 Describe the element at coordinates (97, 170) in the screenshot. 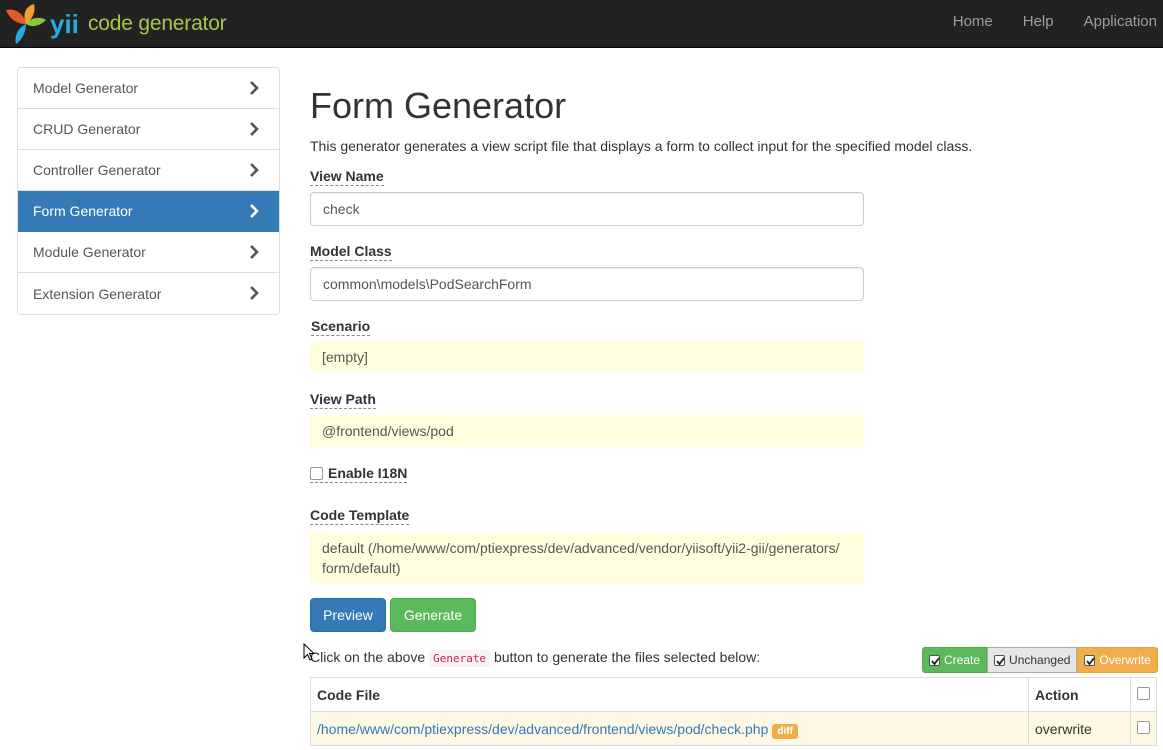

I see `sidebar-item-label: Controller Generator` at that location.